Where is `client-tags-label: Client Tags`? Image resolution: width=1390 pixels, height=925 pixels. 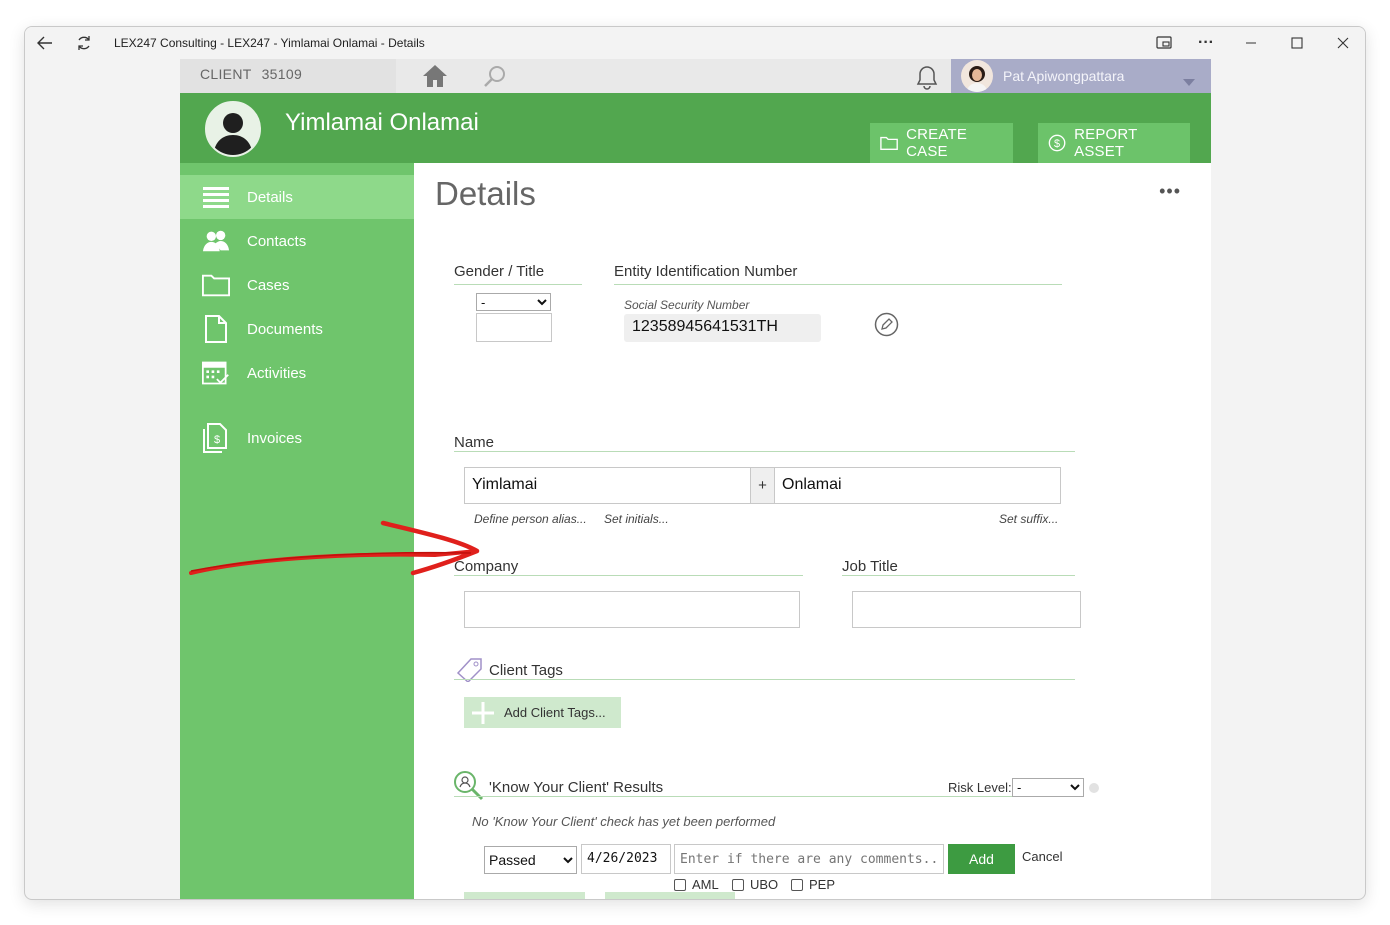
client-tags-label: Client Tags is located at coordinates (526, 670).